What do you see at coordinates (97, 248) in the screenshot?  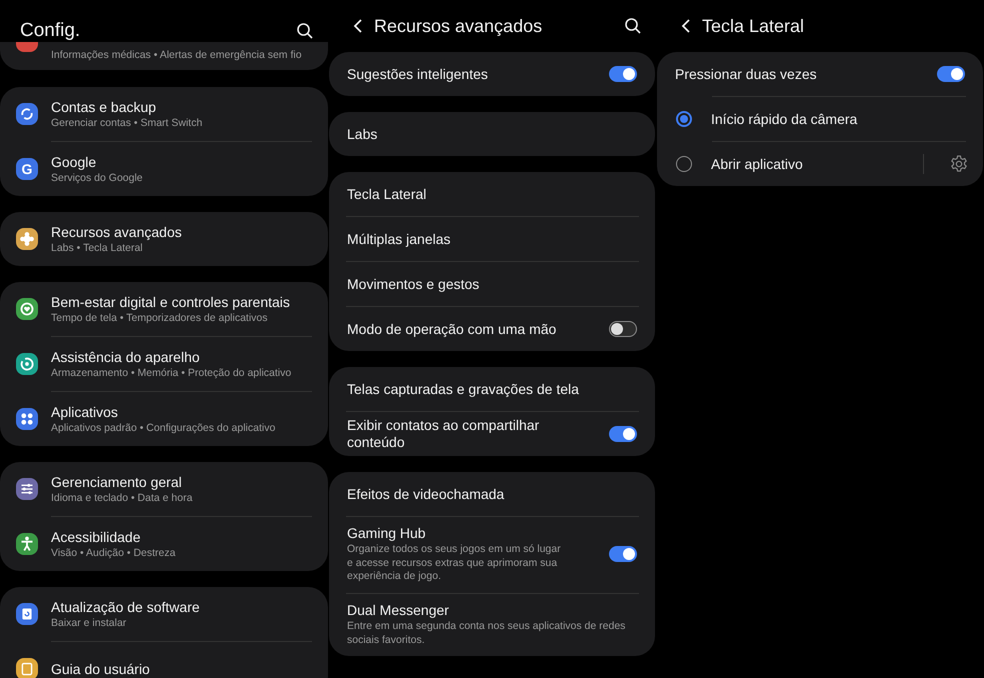 I see `menu-item-subtitle: Labs • Tecla Lateral` at bounding box center [97, 248].